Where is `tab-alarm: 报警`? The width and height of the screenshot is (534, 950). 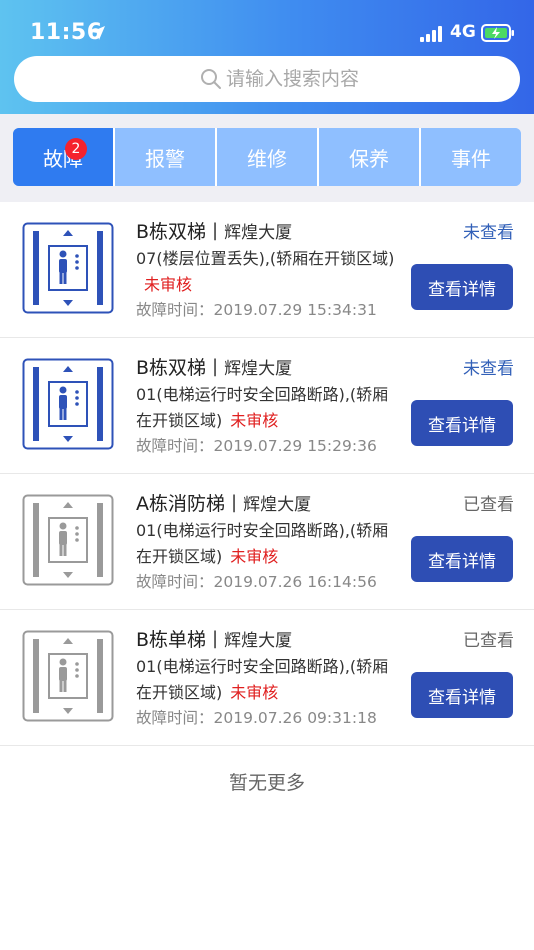 tab-alarm: 报警 is located at coordinates (164, 157).